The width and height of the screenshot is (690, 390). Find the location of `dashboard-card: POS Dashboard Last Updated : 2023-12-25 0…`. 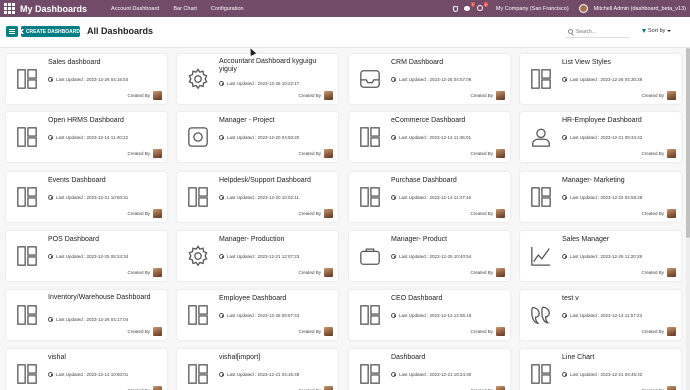

dashboard-card: POS Dashboard Last Updated : 2023-12-25 0… is located at coordinates (86, 256).